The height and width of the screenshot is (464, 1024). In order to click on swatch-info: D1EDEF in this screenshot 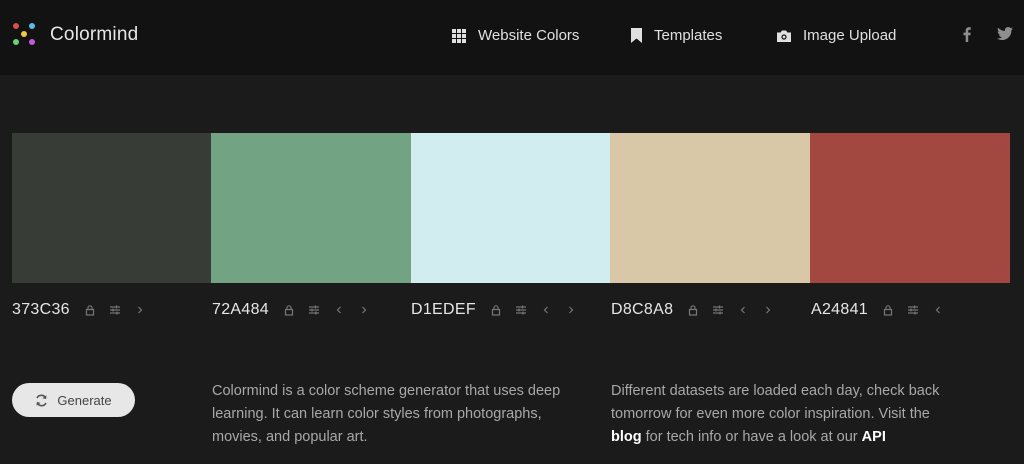, I will do `click(500, 310)`.